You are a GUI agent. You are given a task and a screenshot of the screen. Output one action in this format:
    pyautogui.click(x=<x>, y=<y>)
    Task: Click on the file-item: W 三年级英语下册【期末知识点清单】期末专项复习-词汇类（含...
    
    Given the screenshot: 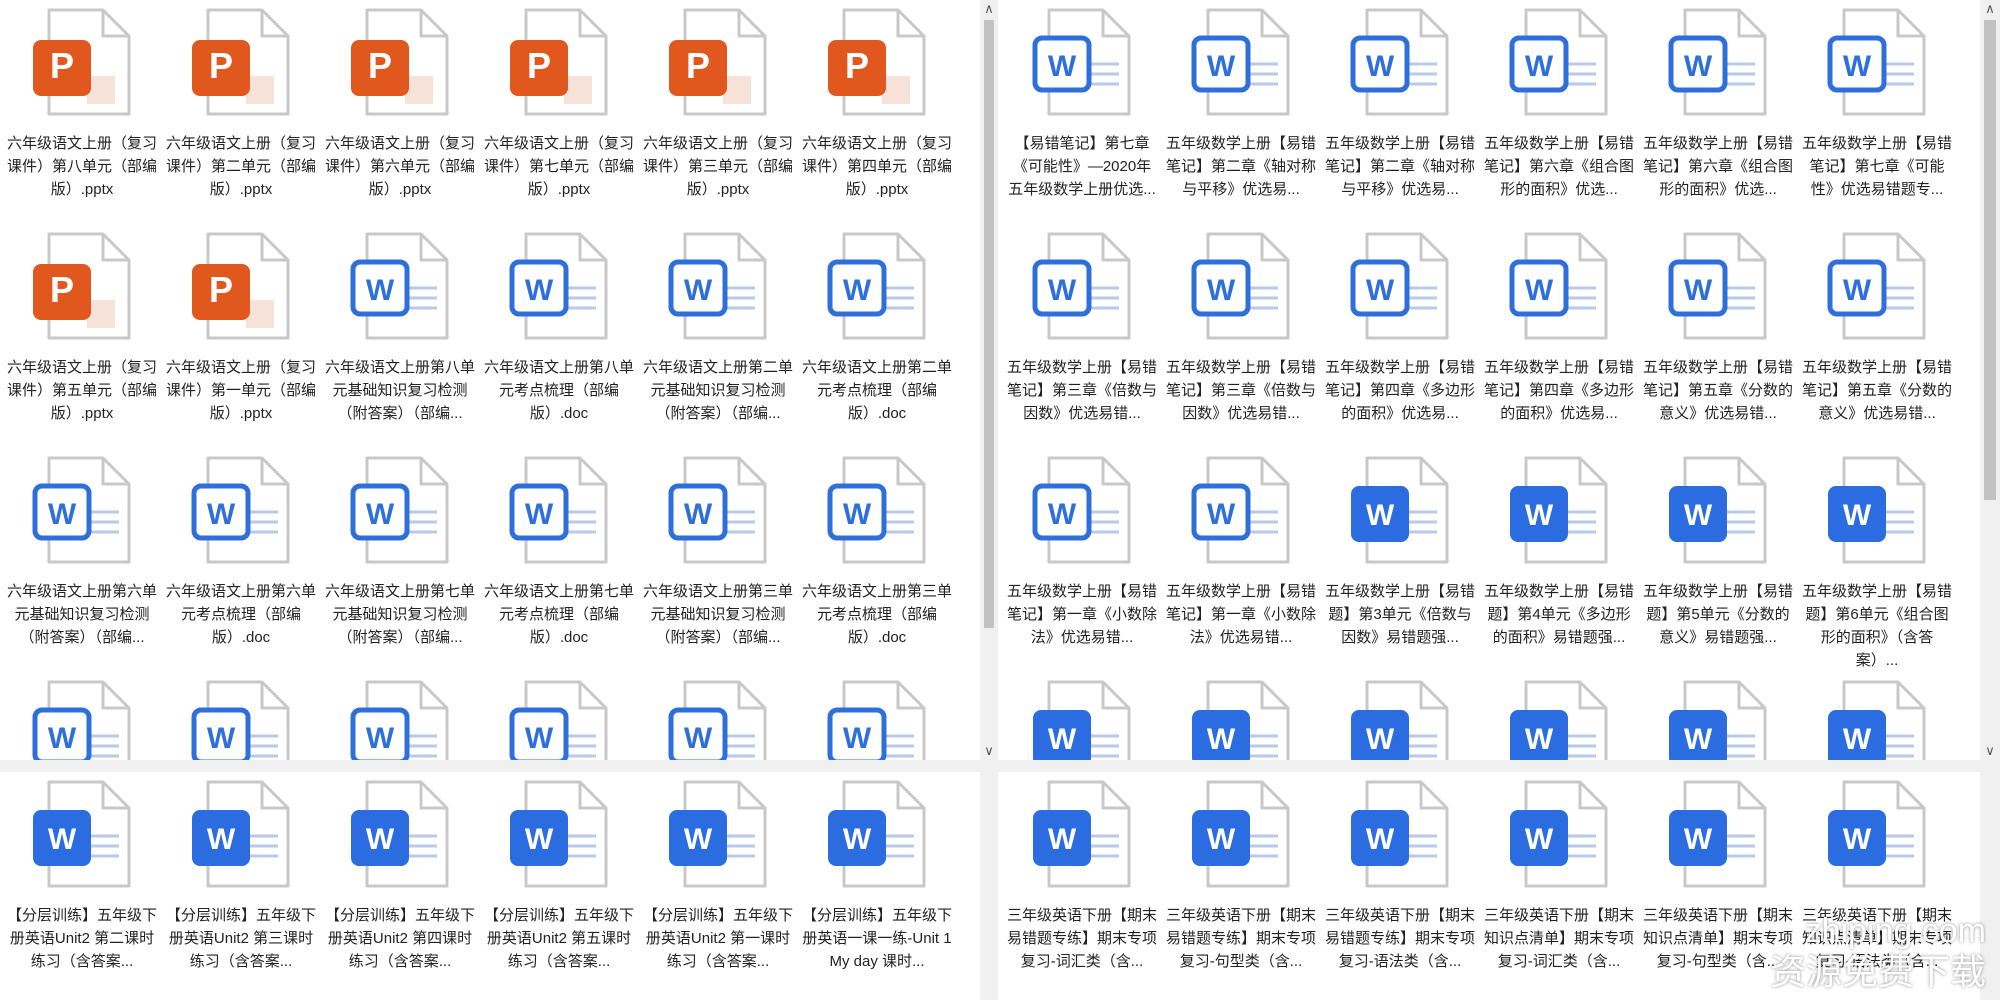 What is the action you would take?
    pyautogui.click(x=1559, y=879)
    